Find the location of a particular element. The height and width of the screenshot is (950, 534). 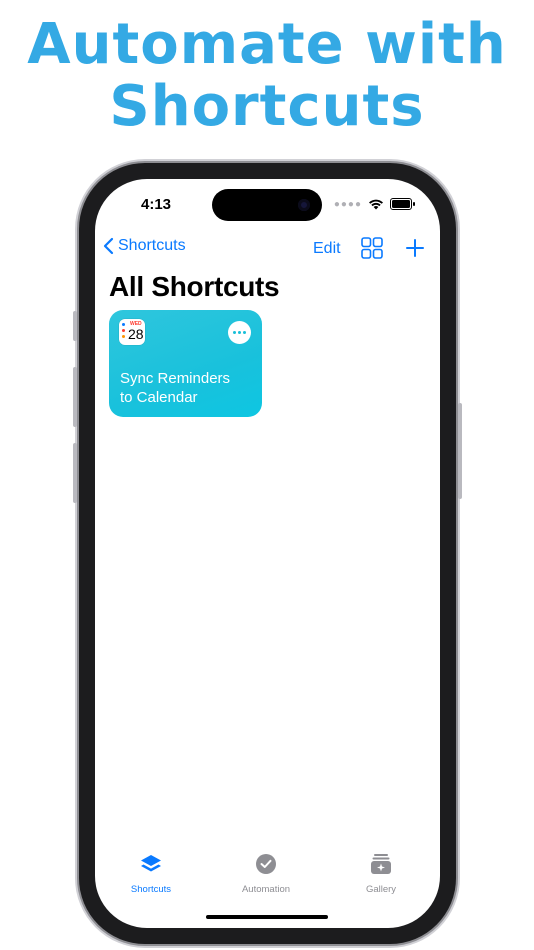

page-title: All Shortcuts is located at coordinates (194, 286).